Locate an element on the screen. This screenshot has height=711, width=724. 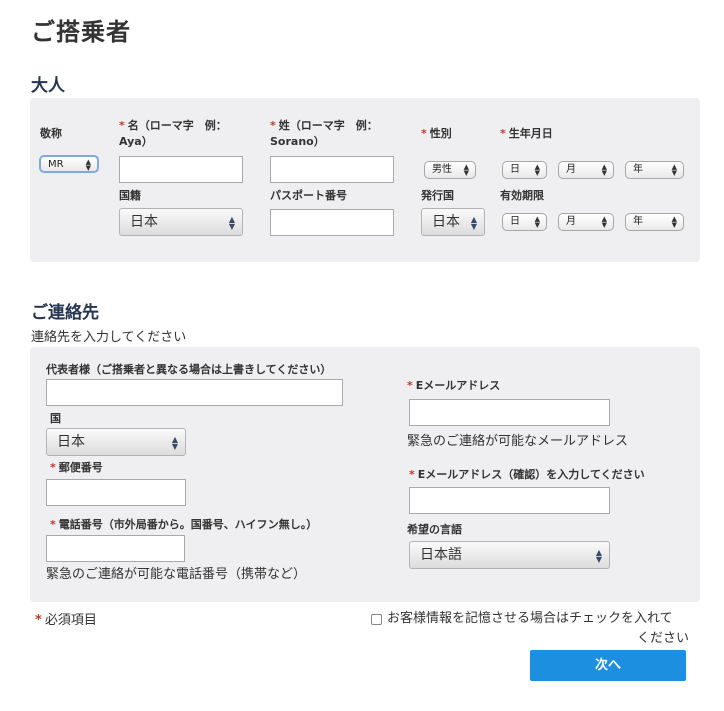
dob-month-select: 月 ▲ ▼ is located at coordinates (586, 170).